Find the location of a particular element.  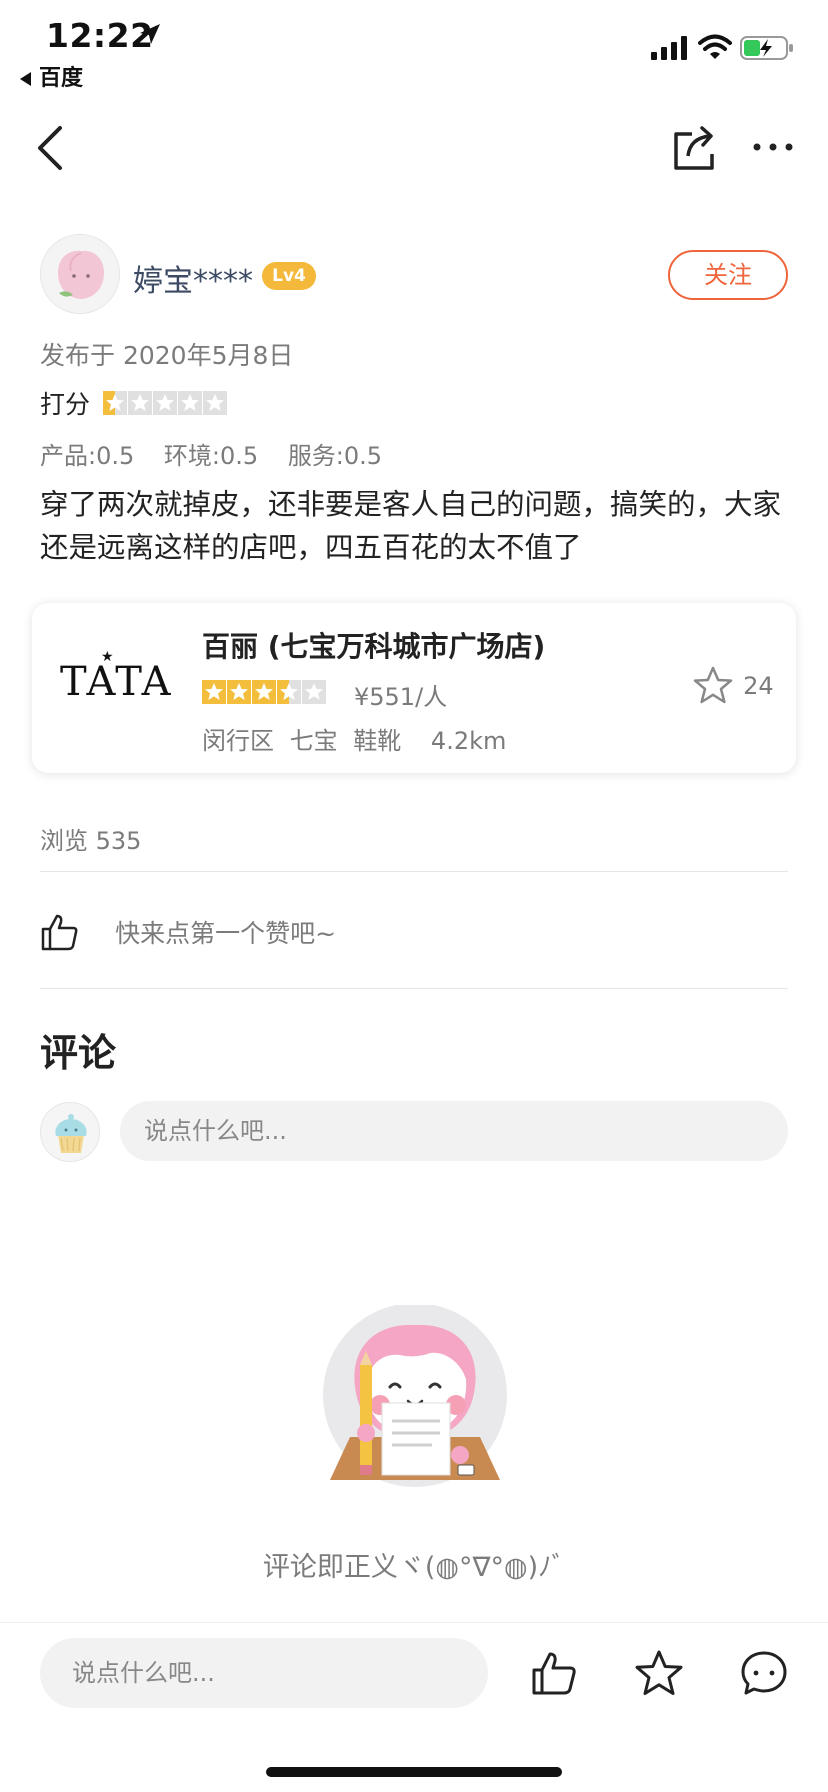

comment-bubble-icon is located at coordinates (764, 1673).